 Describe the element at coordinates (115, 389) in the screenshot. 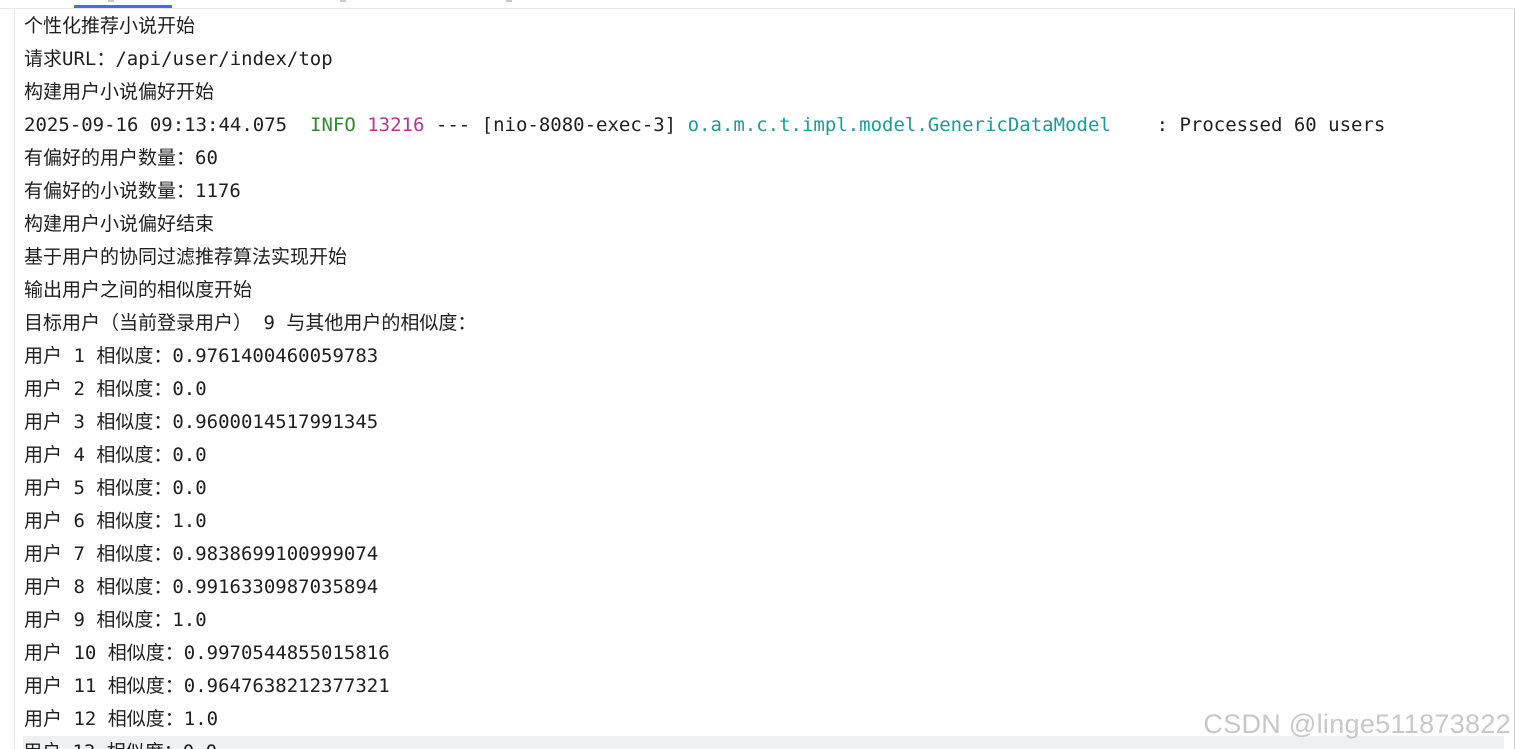

I see `similarity-line: 用户 2 相似度：0.0` at that location.